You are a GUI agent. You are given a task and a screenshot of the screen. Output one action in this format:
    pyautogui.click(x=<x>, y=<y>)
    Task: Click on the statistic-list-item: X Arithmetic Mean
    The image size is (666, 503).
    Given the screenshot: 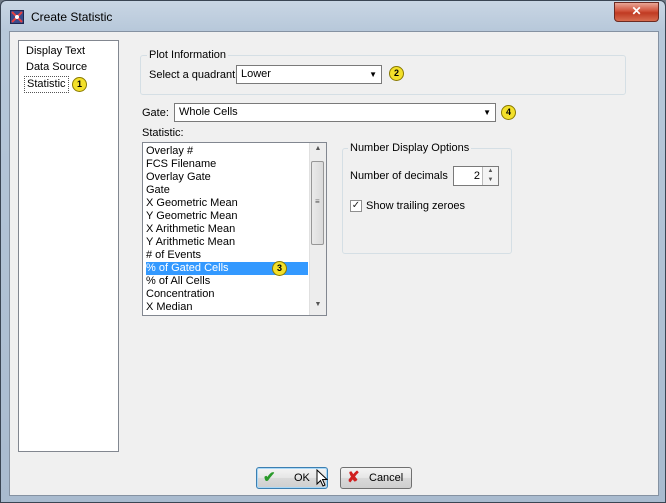 What is the action you would take?
    pyautogui.click(x=227, y=229)
    